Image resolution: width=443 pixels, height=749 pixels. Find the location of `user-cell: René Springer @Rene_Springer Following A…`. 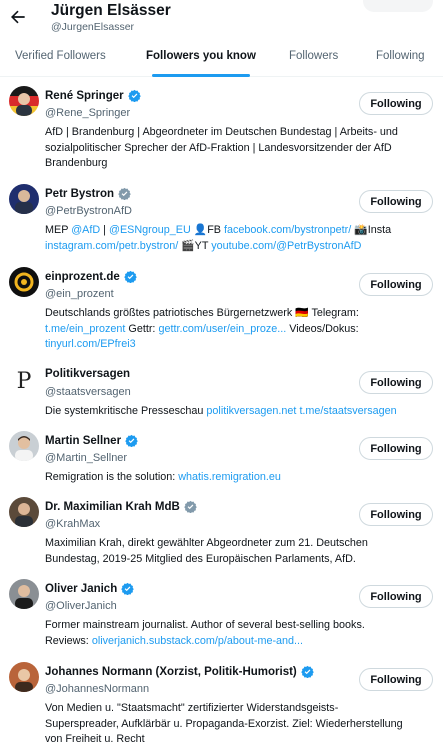

user-cell: René Springer @Rene_Springer Following A… is located at coordinates (221, 126).